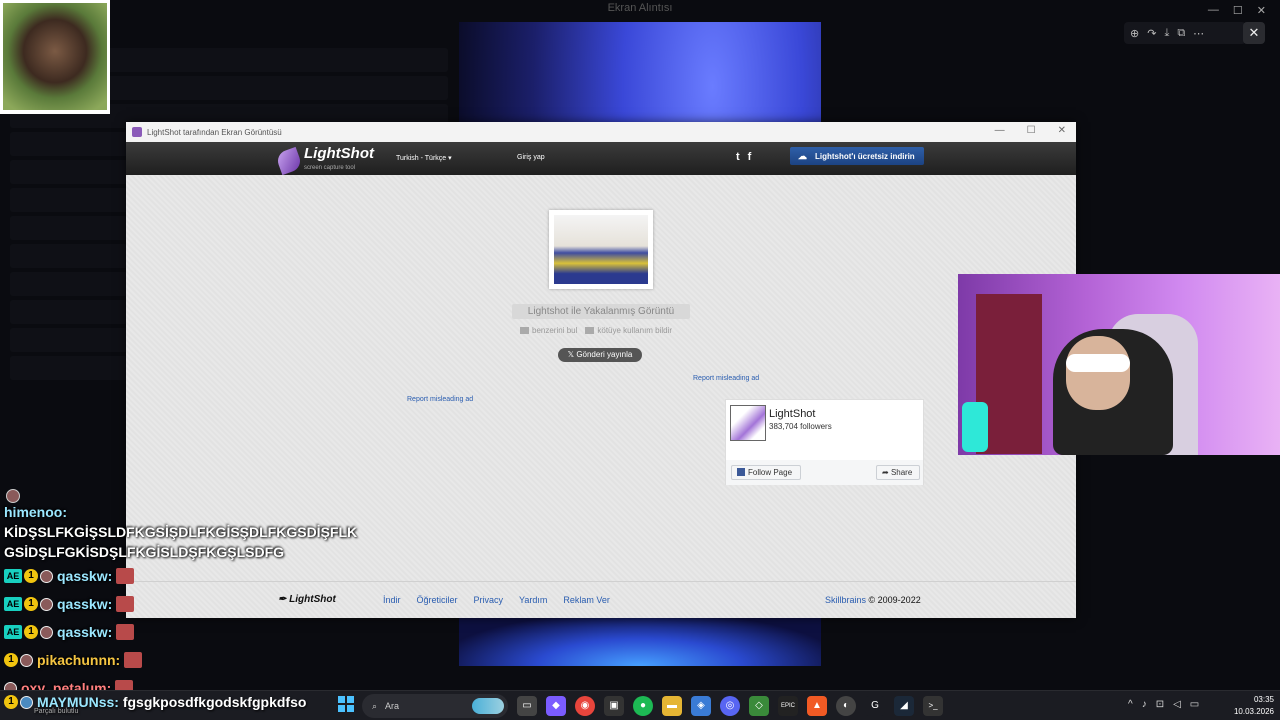 Image resolution: width=1280 pixels, height=720 pixels. I want to click on search-icon: ⌕, so click(375, 706).